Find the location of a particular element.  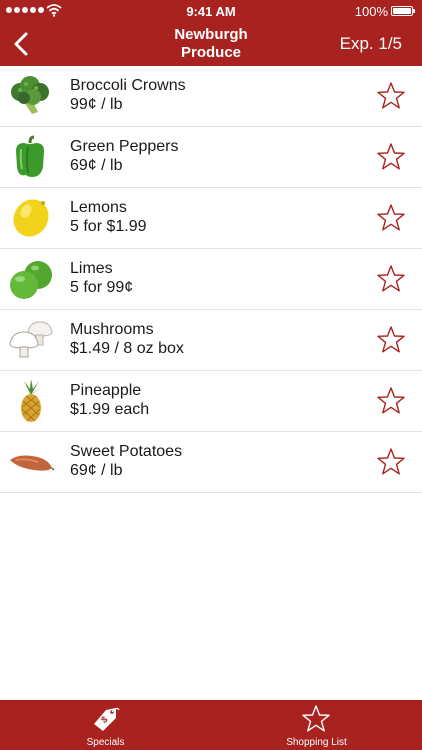

item-name: Lemons is located at coordinates (98, 207).